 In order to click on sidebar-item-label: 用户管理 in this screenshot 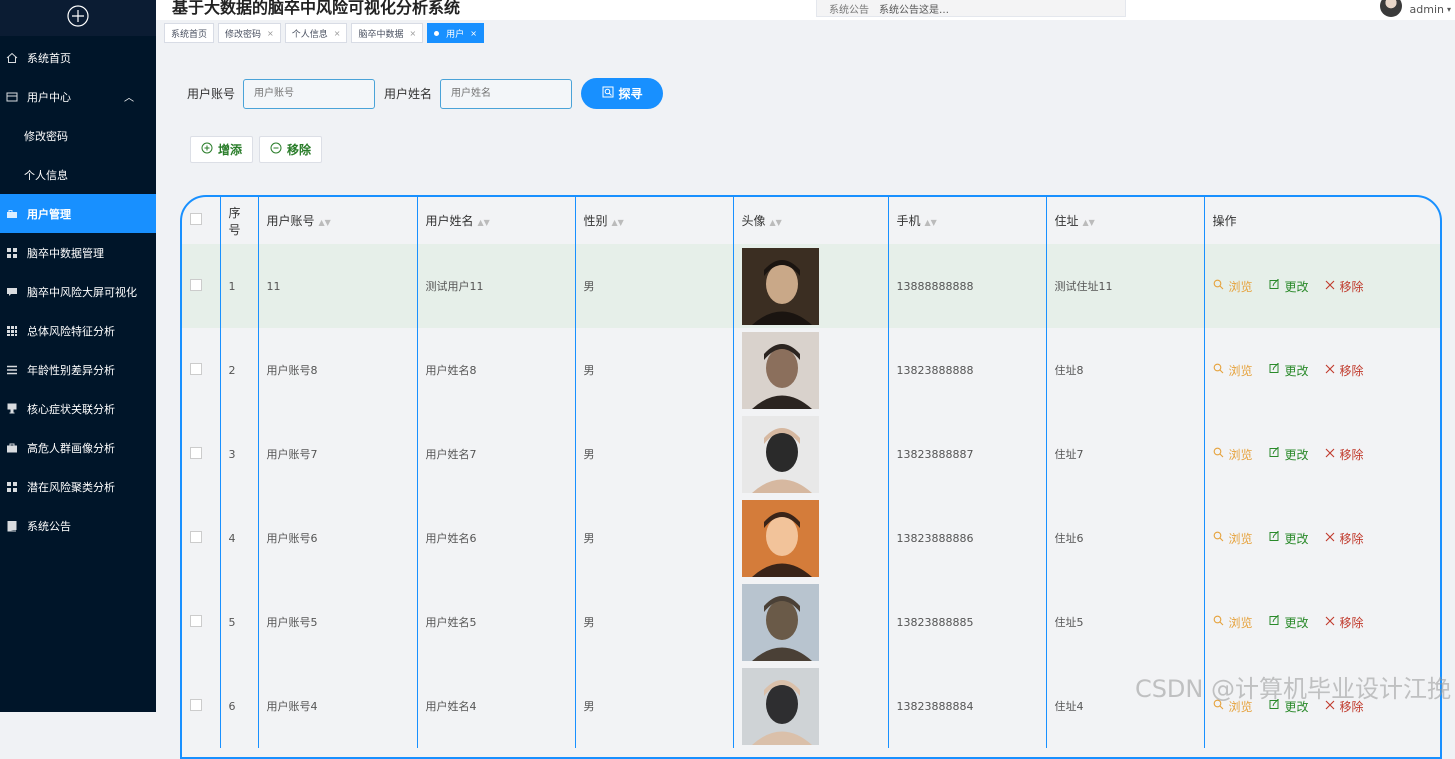, I will do `click(49, 214)`.